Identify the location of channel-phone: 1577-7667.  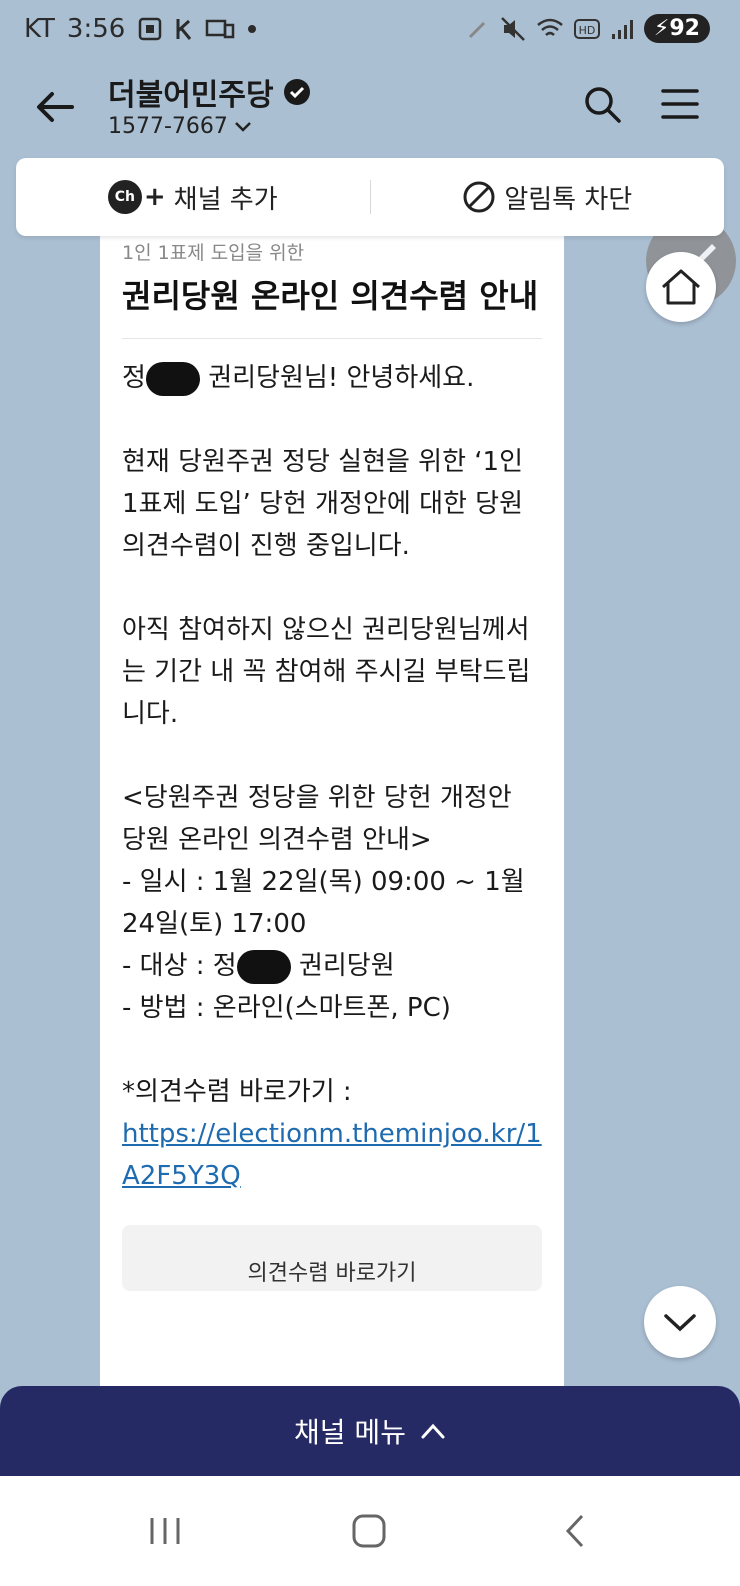
(180, 126).